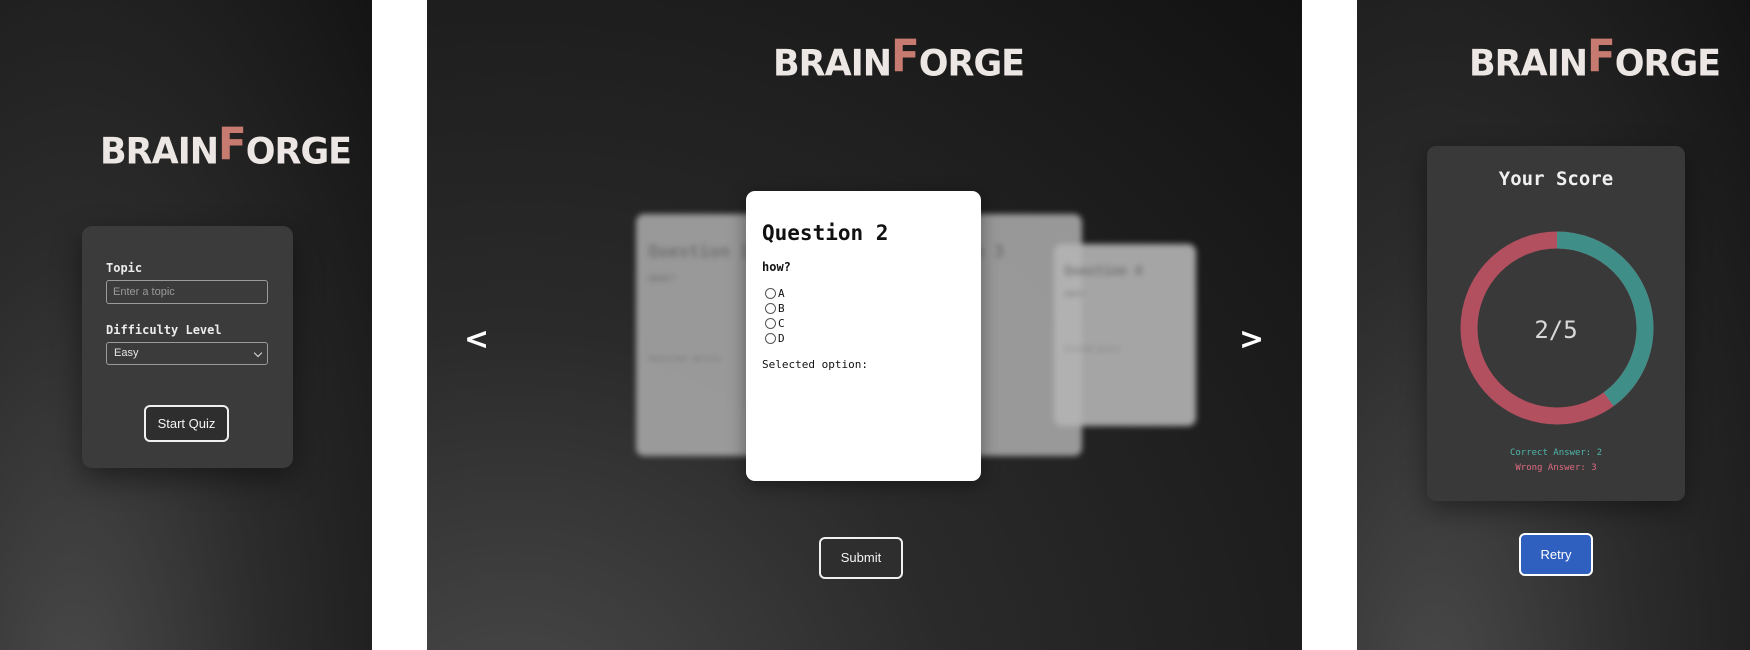 The height and width of the screenshot is (650, 1750). I want to click on background-card-title: Question 1, so click(699, 252).